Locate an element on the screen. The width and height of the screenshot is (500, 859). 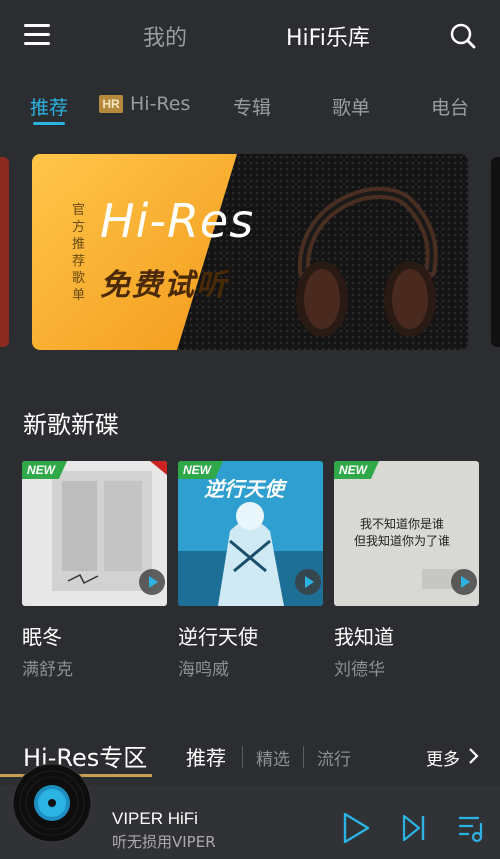
cover-line-2: 但我知道你为了谁 is located at coordinates (402, 541).